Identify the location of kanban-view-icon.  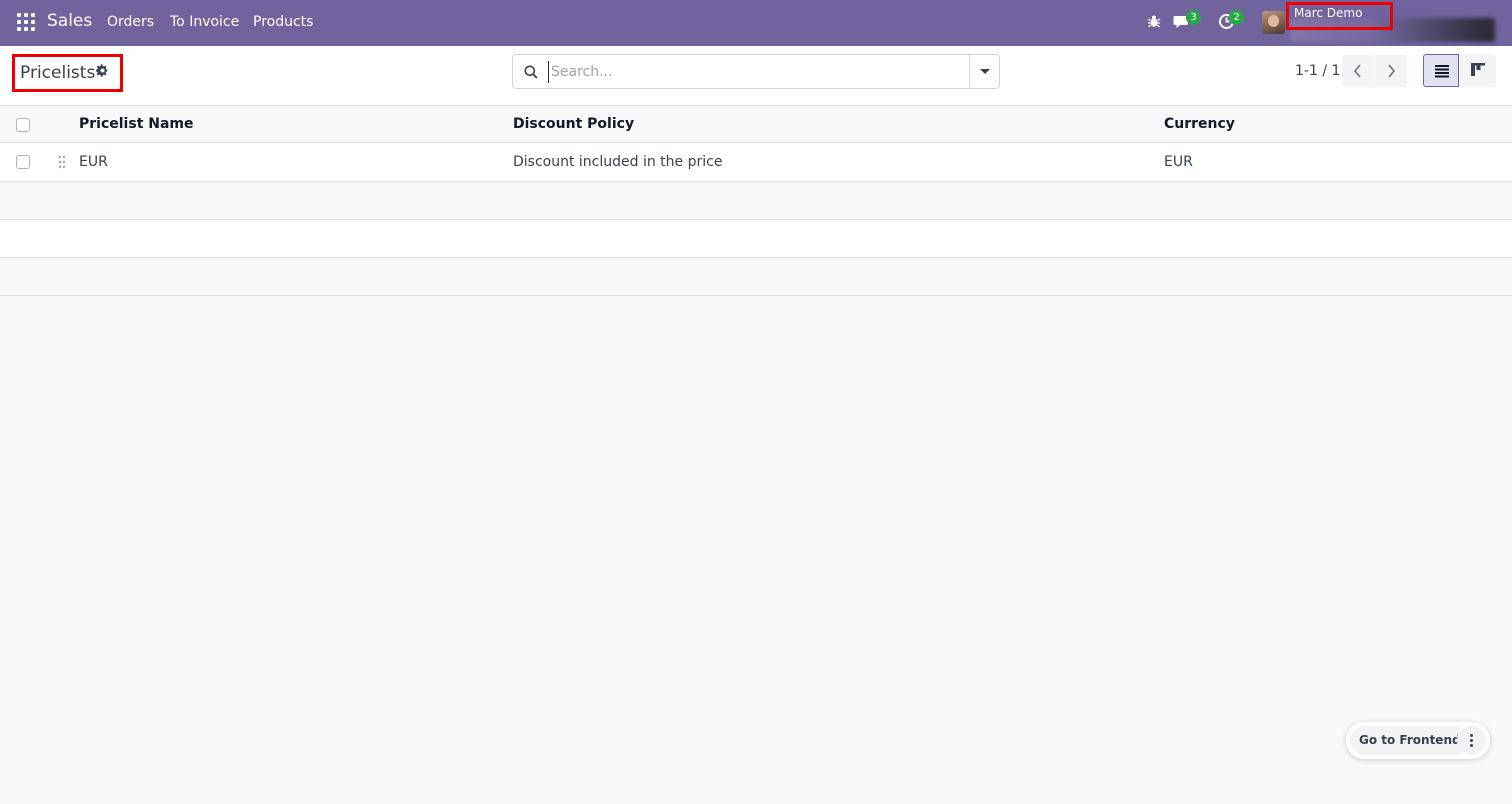
(1478, 69).